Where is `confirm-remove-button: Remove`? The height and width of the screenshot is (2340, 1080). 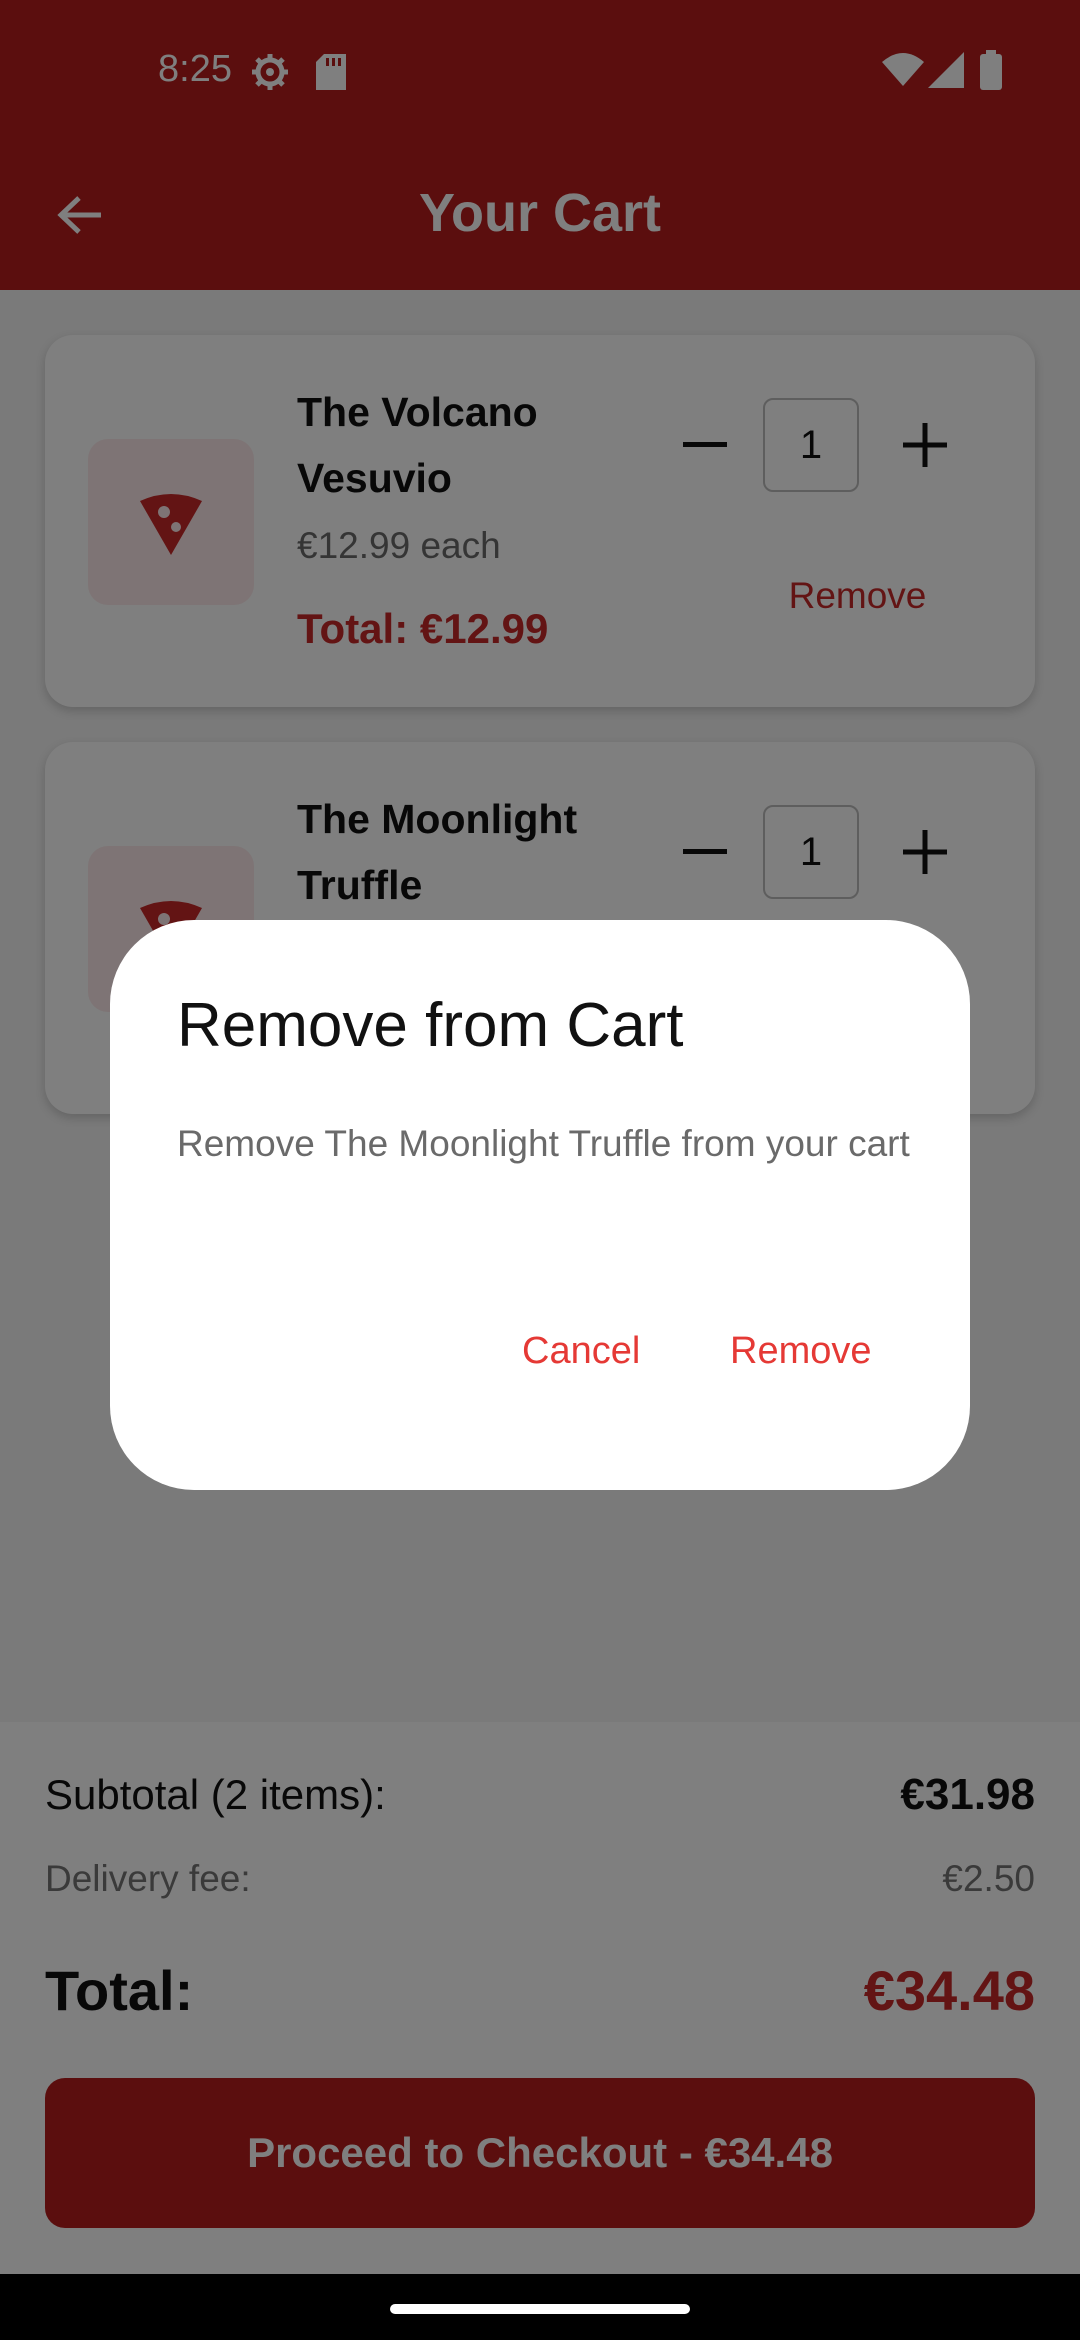 confirm-remove-button: Remove is located at coordinates (801, 1351).